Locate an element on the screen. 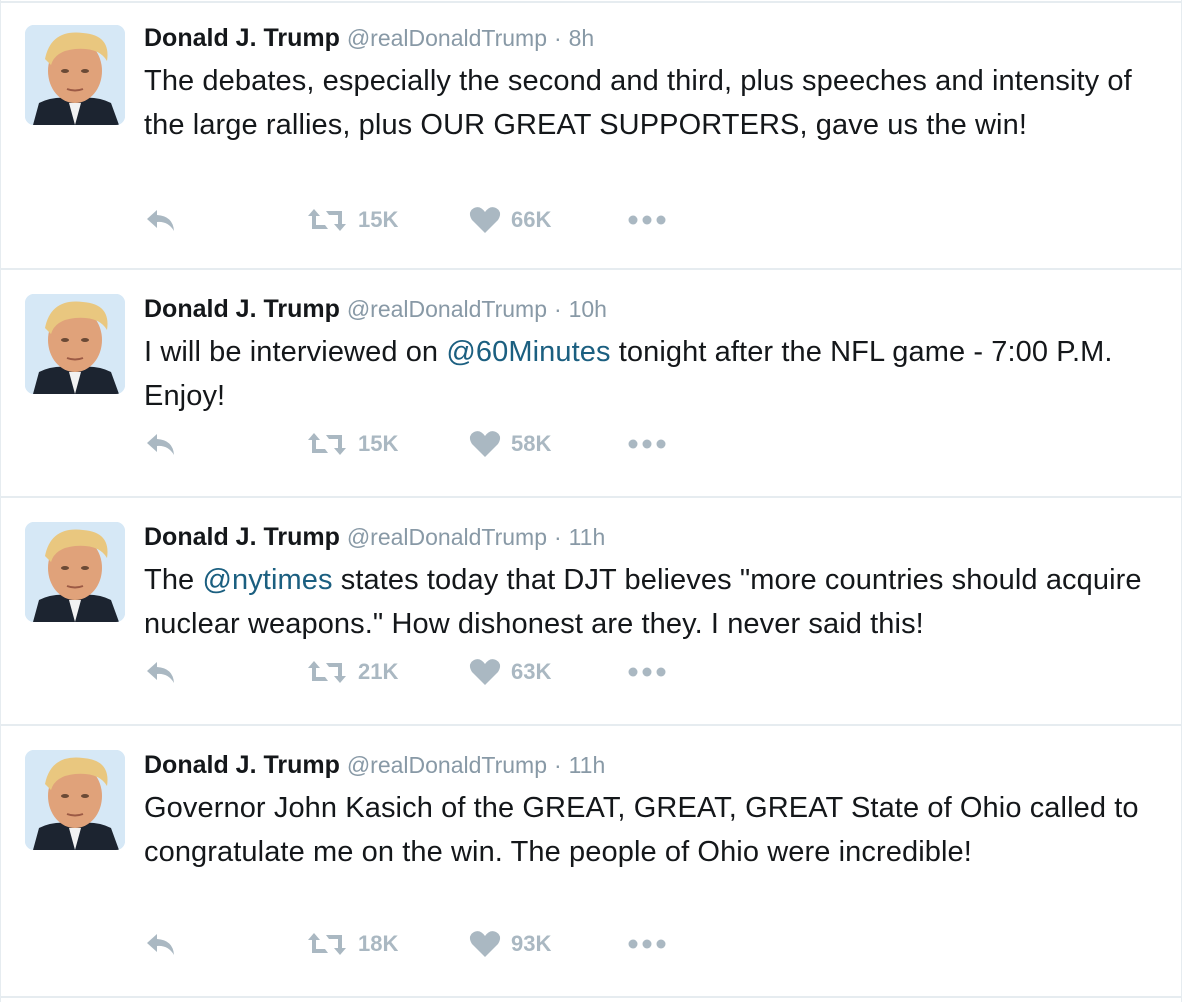 Image resolution: width=1182 pixels, height=1002 pixels. like-button: 93K is located at coordinates (510, 944).